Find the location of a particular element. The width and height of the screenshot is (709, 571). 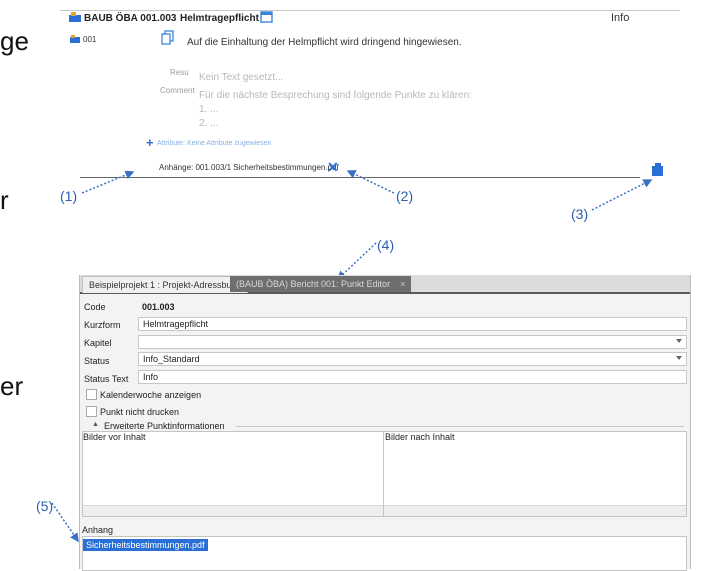

images-before-grid: Bilder vor Inhalt is located at coordinates (233, 474).